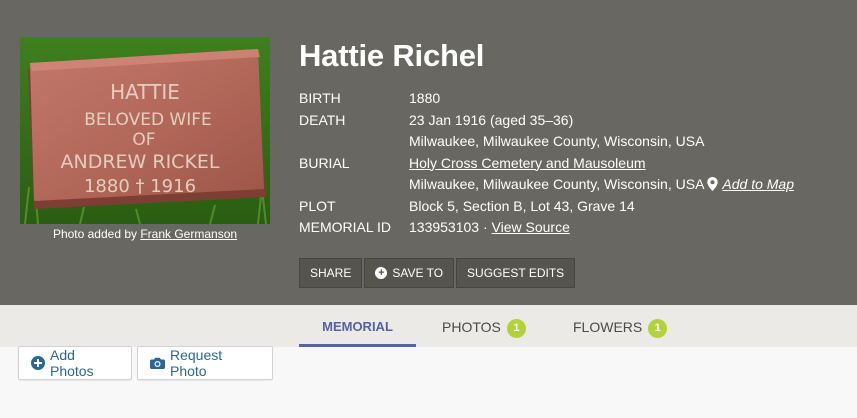 The width and height of the screenshot is (857, 418). I want to click on suggest-edits-label: SUGGEST EDITS, so click(516, 273).